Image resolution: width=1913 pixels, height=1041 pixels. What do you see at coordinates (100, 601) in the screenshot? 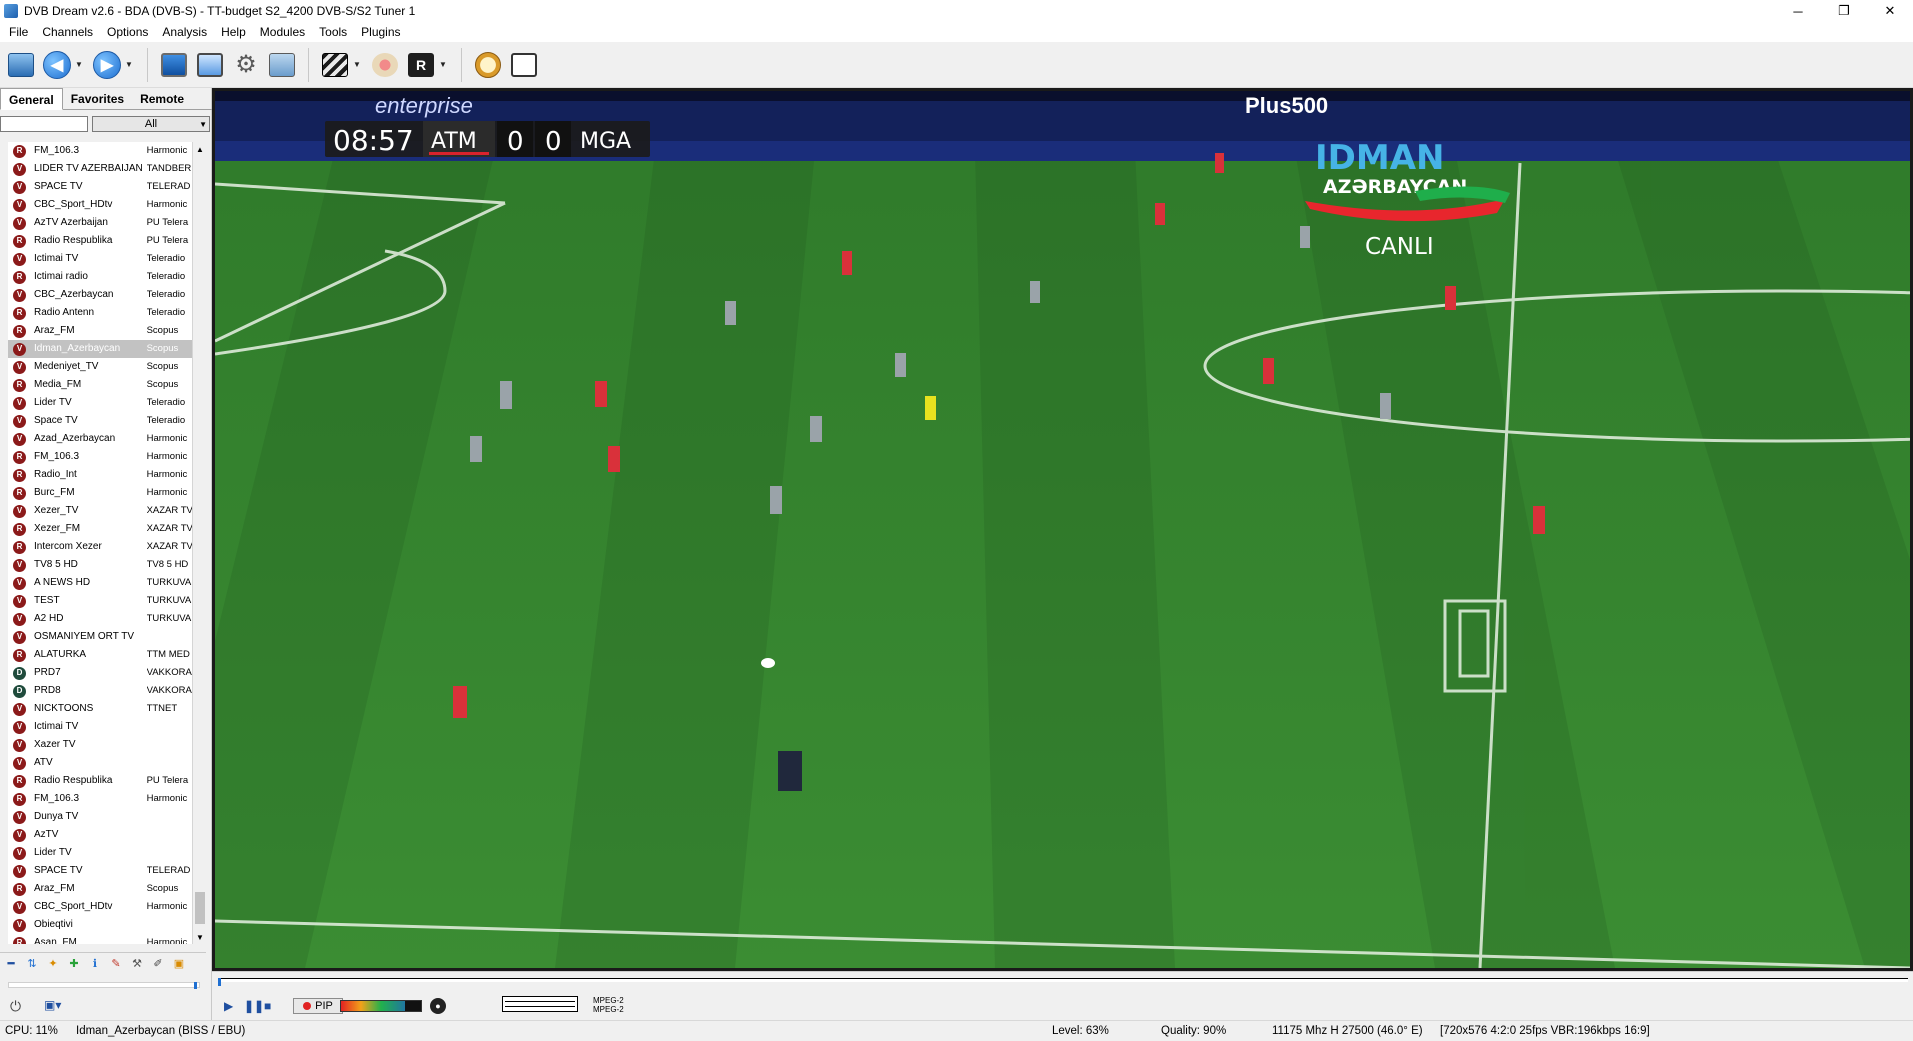
I see `channel-row: V TEST TURKUVA` at bounding box center [100, 601].